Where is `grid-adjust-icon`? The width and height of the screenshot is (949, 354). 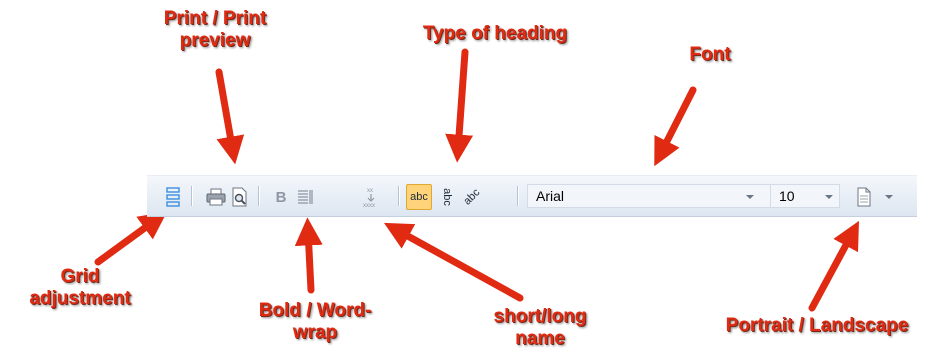
grid-adjust-icon is located at coordinates (173, 197).